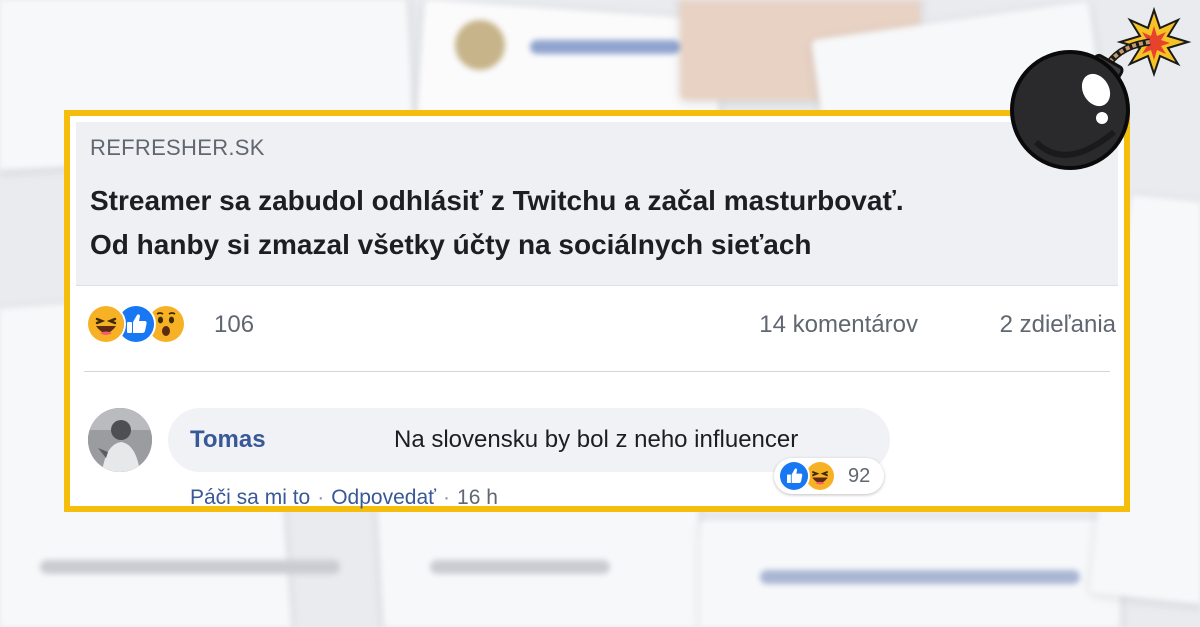  What do you see at coordinates (829, 476) in the screenshot?
I see `comment-reactions: 92` at bounding box center [829, 476].